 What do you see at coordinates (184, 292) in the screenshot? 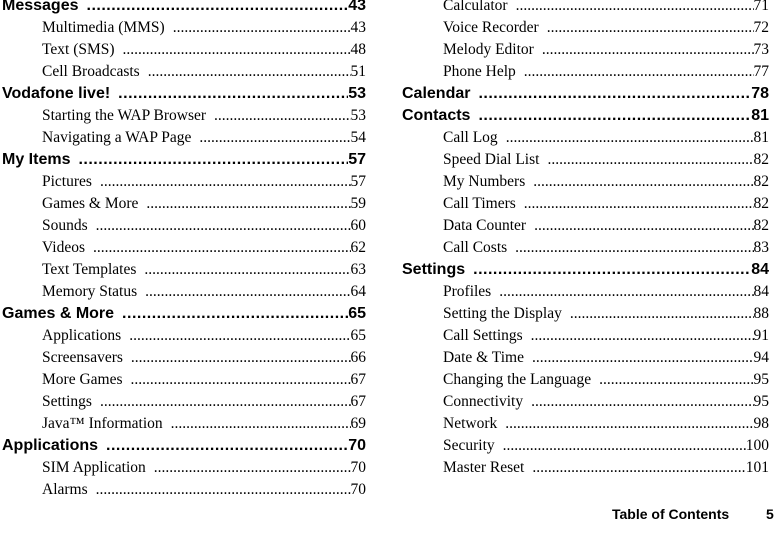
I see `toc-entry: Memory Status 64` at bounding box center [184, 292].